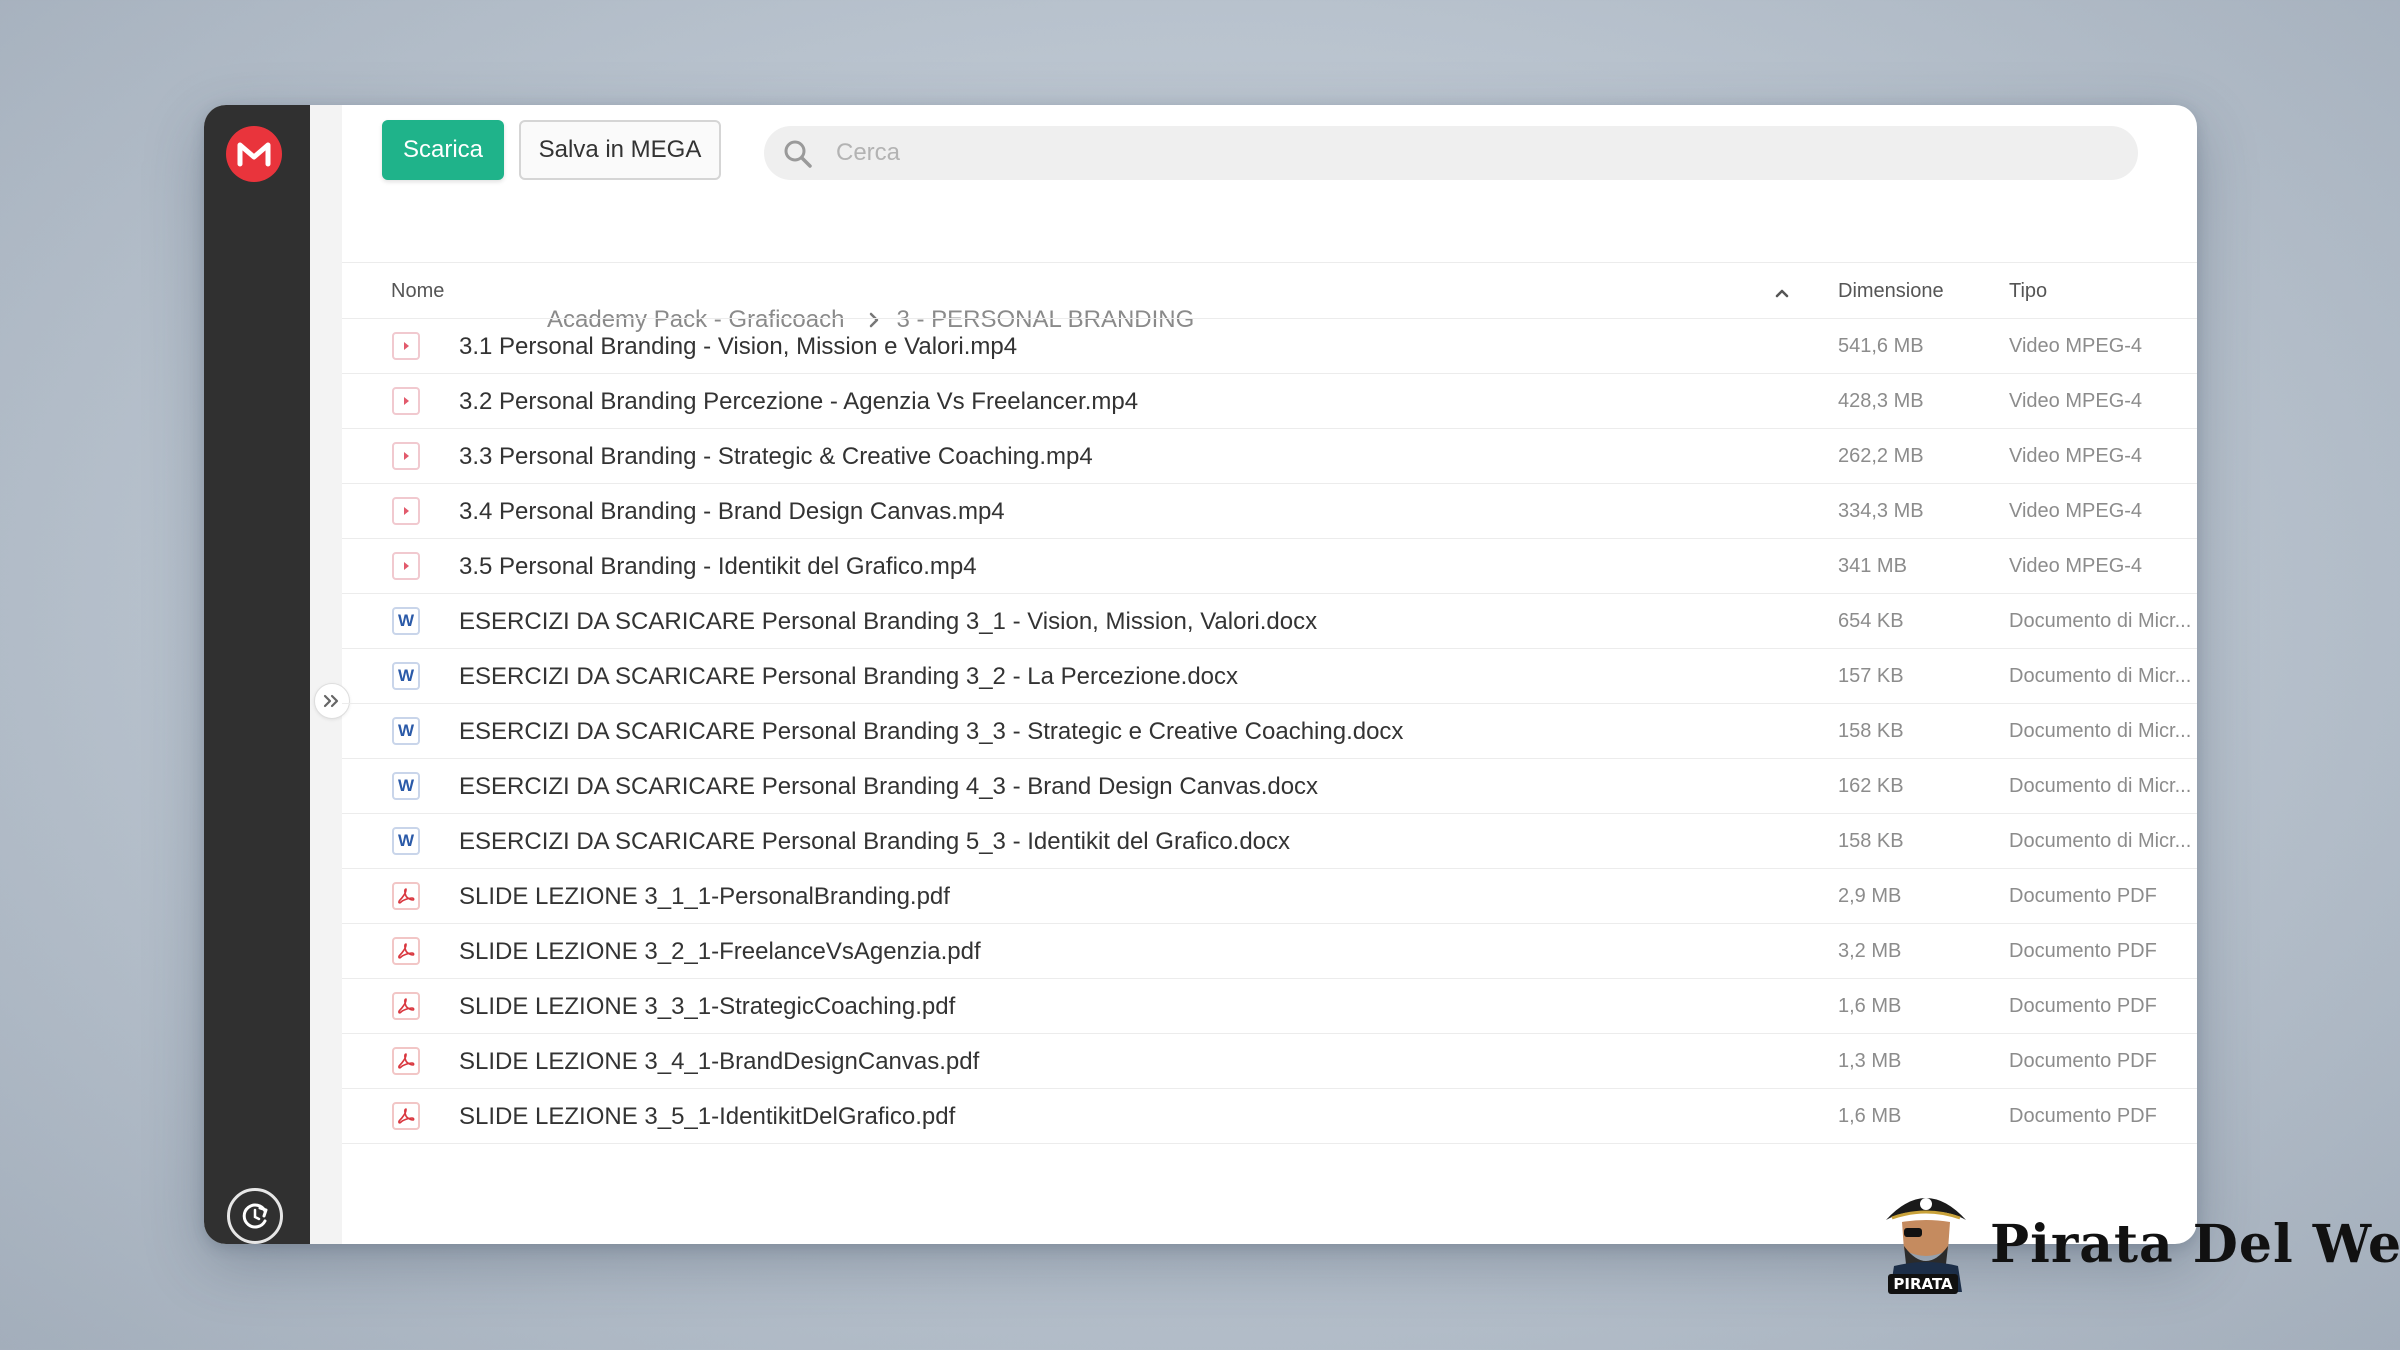 This screenshot has height=1350, width=2400. What do you see at coordinates (1871, 786) in the screenshot?
I see `file-size: 162 KB` at bounding box center [1871, 786].